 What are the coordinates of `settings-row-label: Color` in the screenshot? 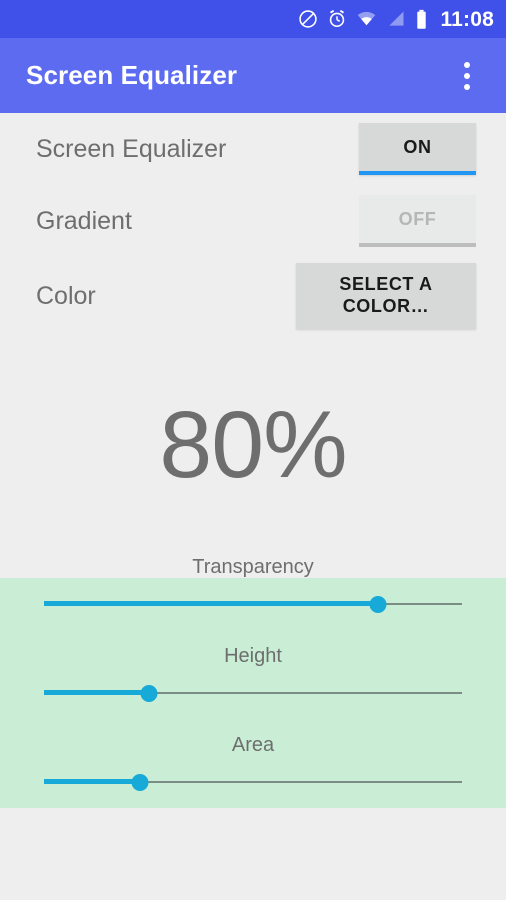 It's located at (66, 295).